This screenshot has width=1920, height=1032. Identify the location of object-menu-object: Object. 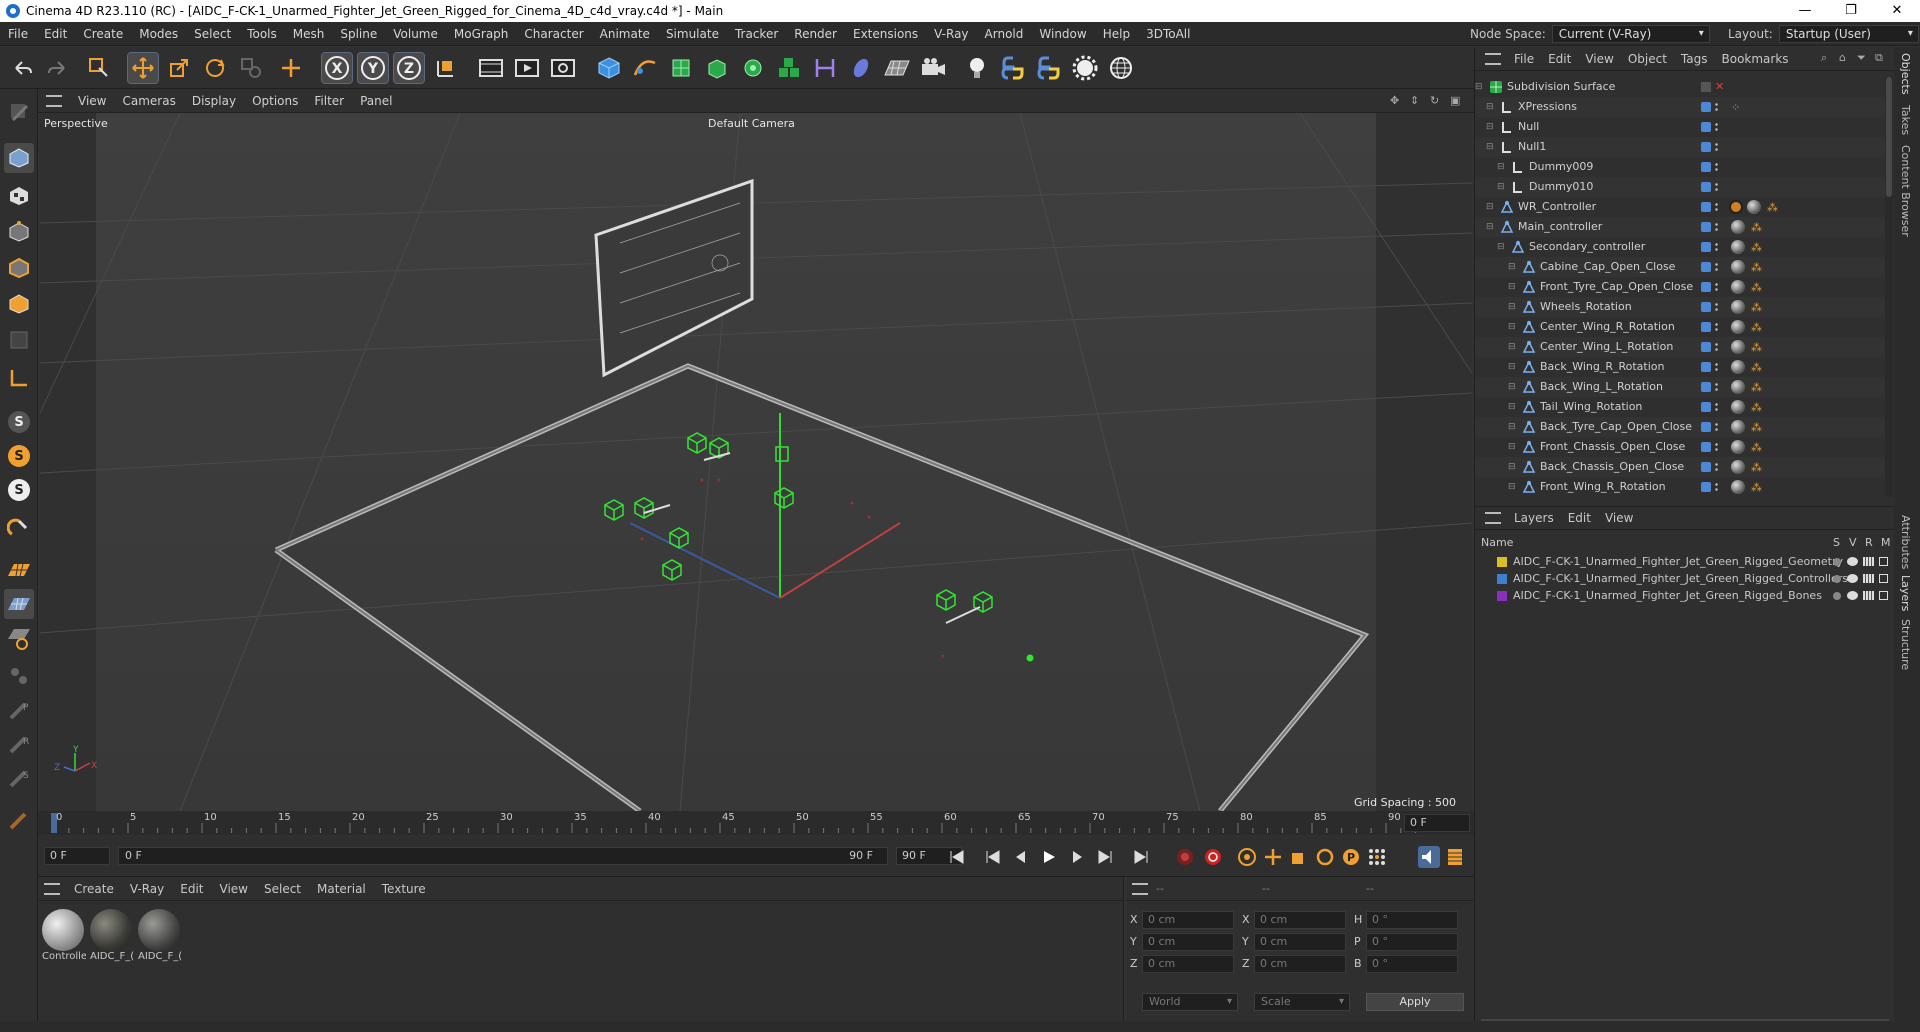
(1647, 59).